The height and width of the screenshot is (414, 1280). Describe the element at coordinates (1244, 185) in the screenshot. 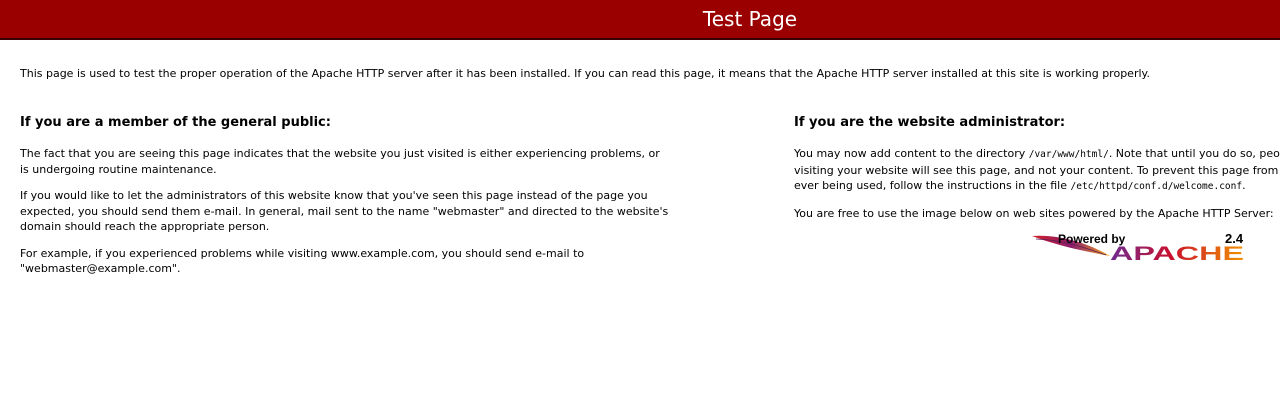

I see `admin-paragraph-1-text-c: .` at that location.